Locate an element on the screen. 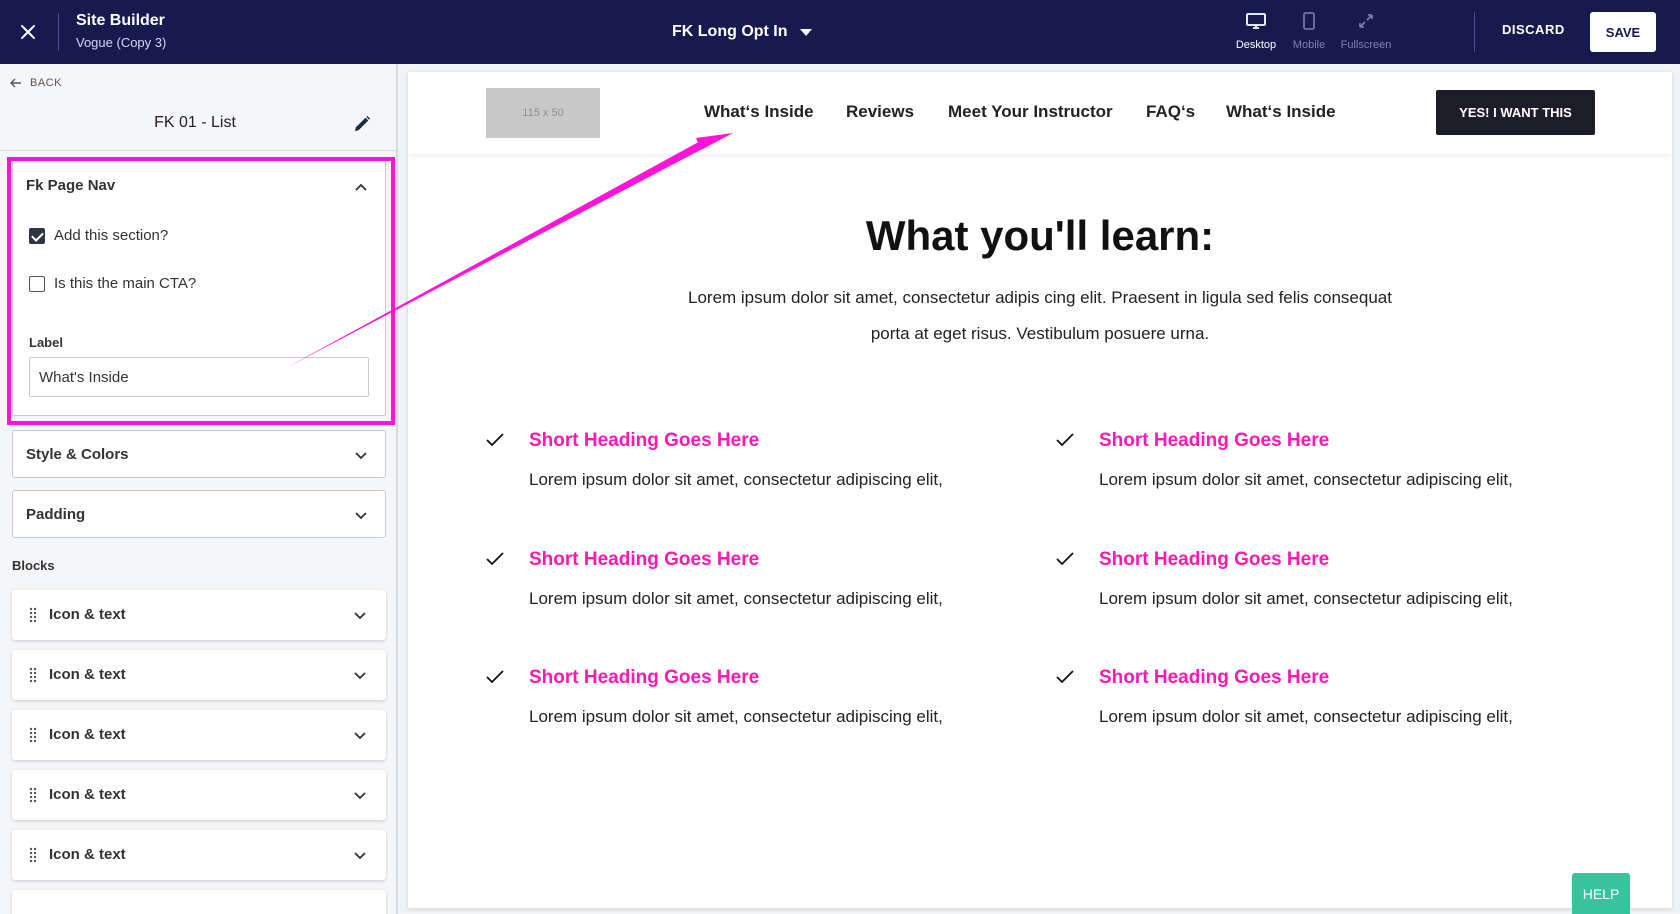 The image size is (1680, 914). back-label: BACK is located at coordinates (46, 83).